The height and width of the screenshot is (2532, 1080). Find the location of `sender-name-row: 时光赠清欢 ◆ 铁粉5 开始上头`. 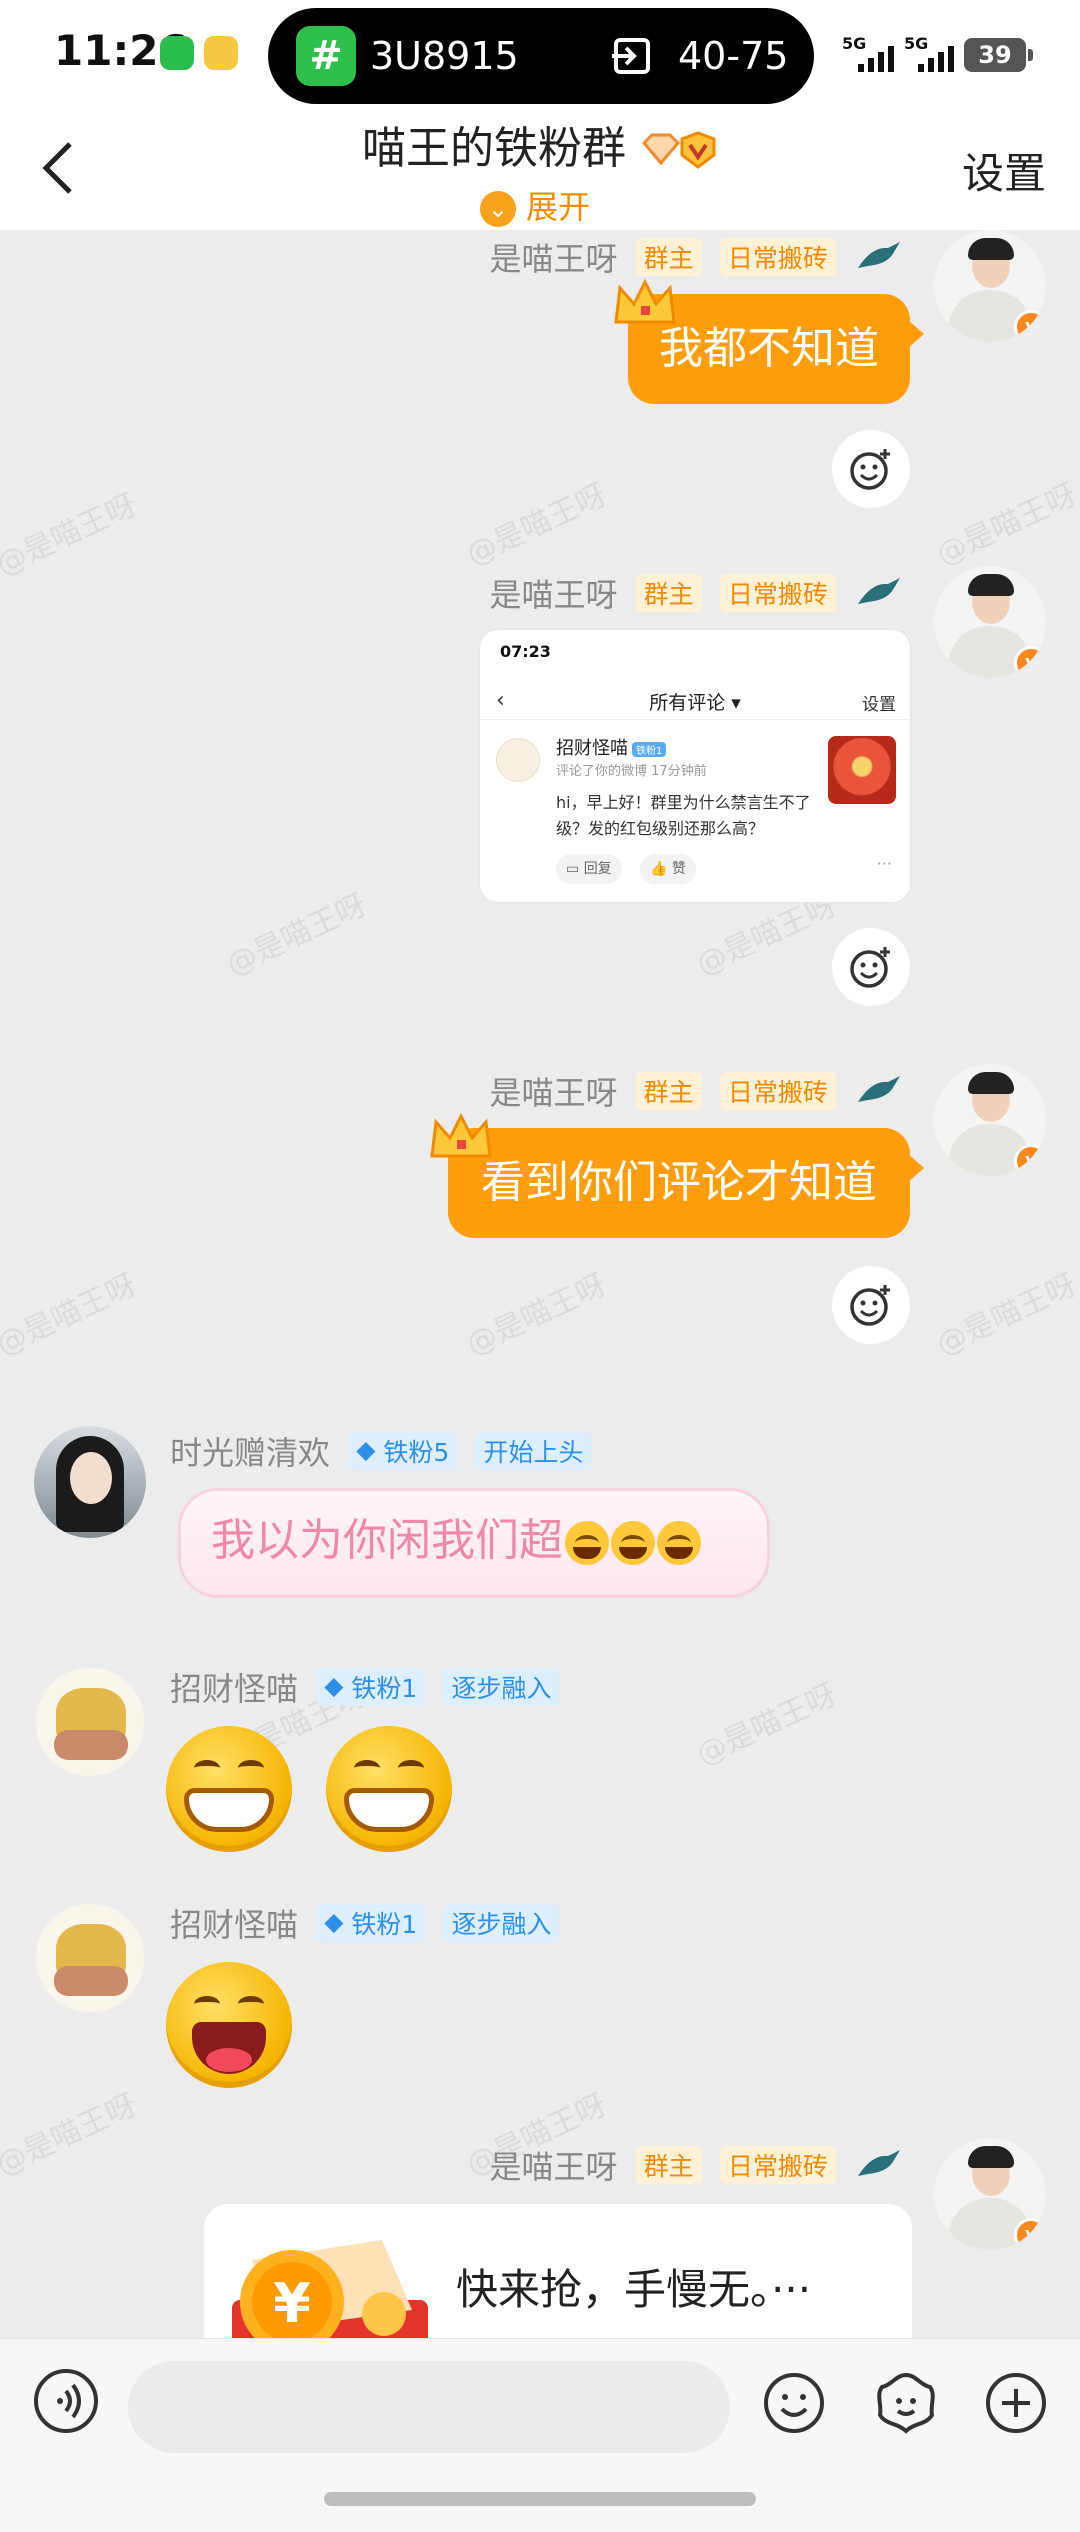

sender-name-row: 时光赠清欢 ◆ 铁粉5 开始上头 is located at coordinates (381, 1450).